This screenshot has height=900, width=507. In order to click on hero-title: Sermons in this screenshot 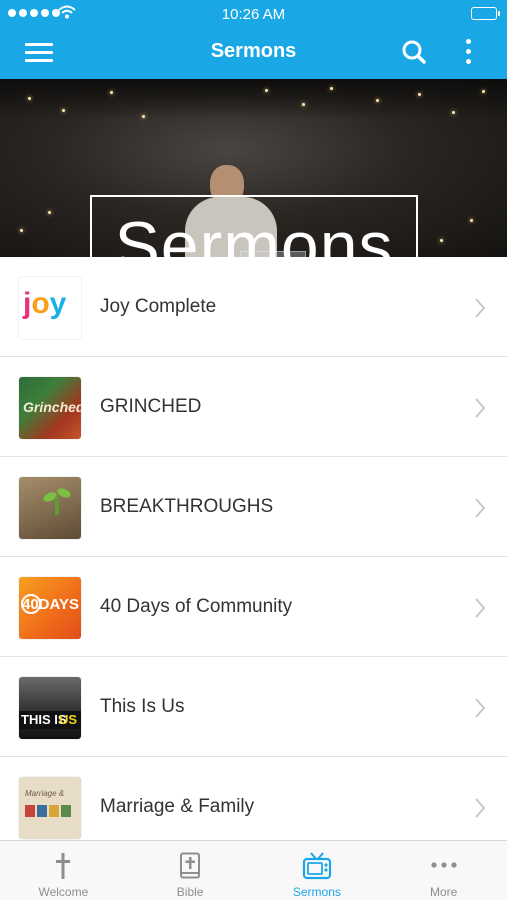, I will do `click(254, 232)`.